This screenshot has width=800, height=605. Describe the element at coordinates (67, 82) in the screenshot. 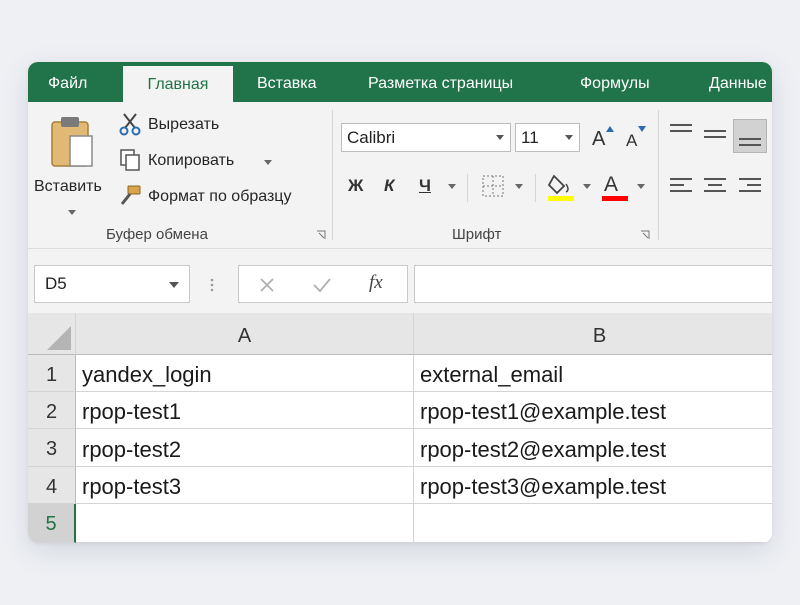

I see `tab-file: Файл` at that location.